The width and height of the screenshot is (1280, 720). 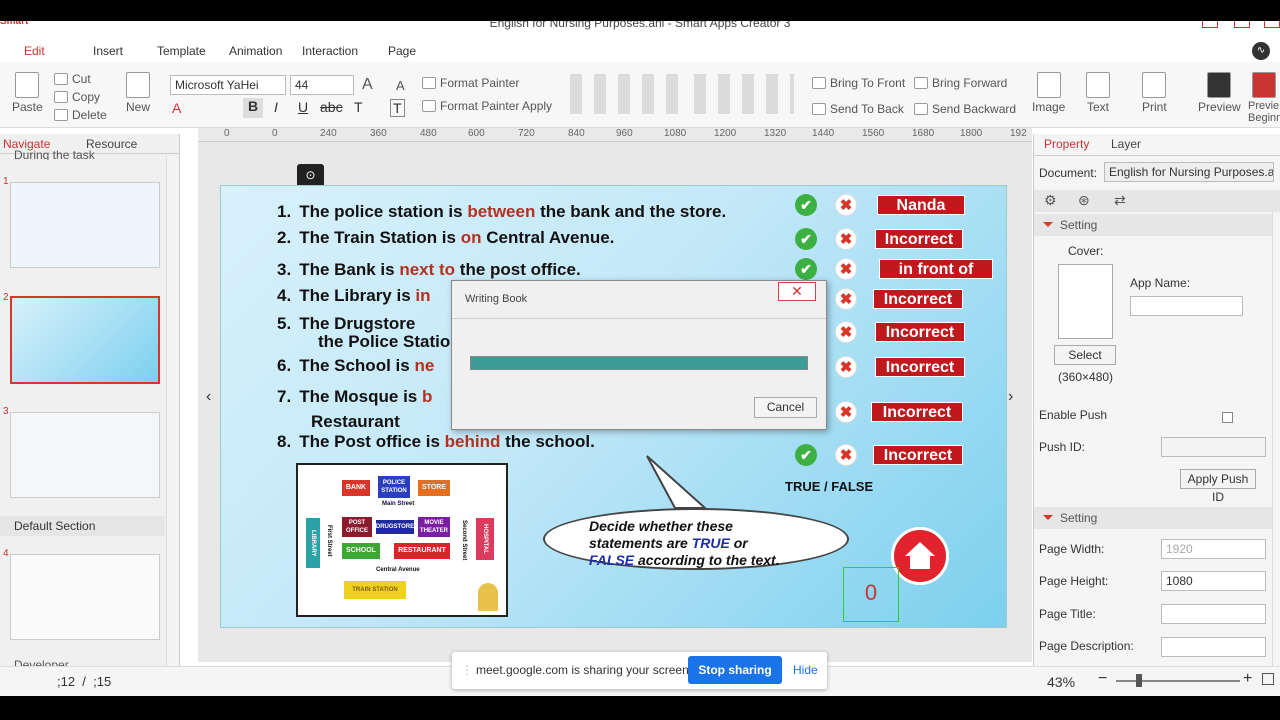 What do you see at coordinates (111, 144) in the screenshot?
I see `tab-resource: Resource` at bounding box center [111, 144].